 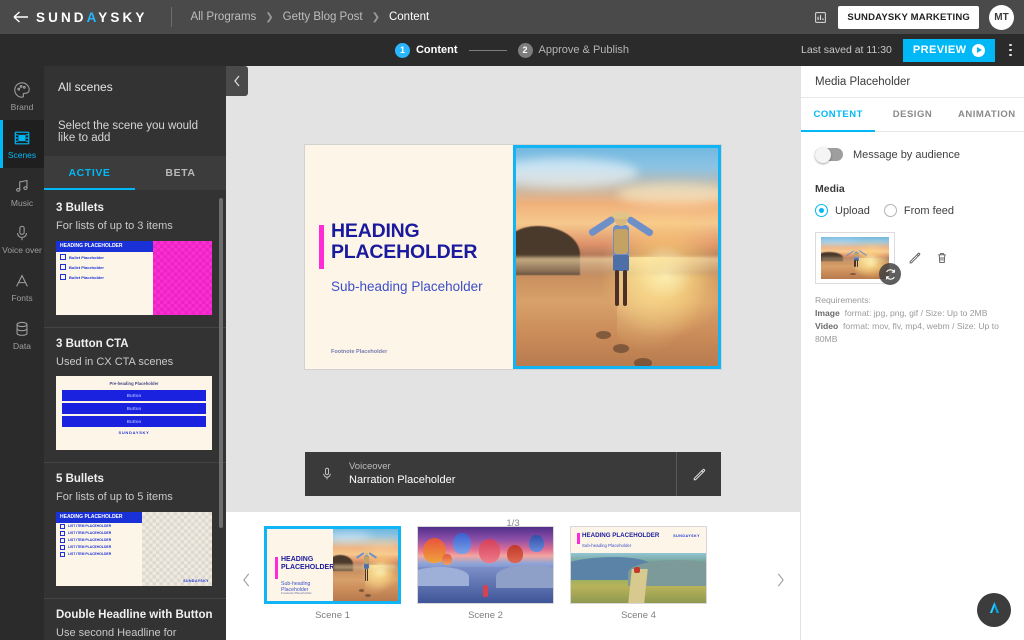 I want to click on sundaysky-logo: SUNDAYSKY, so click(x=91, y=17).